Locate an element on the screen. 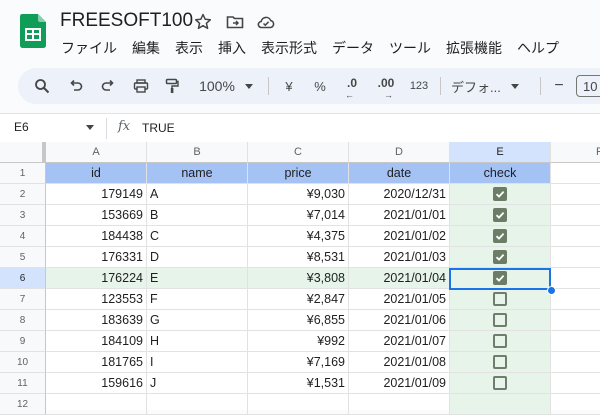 Image resolution: width=600 pixels, height=415 pixels. print-button is located at coordinates (141, 86).